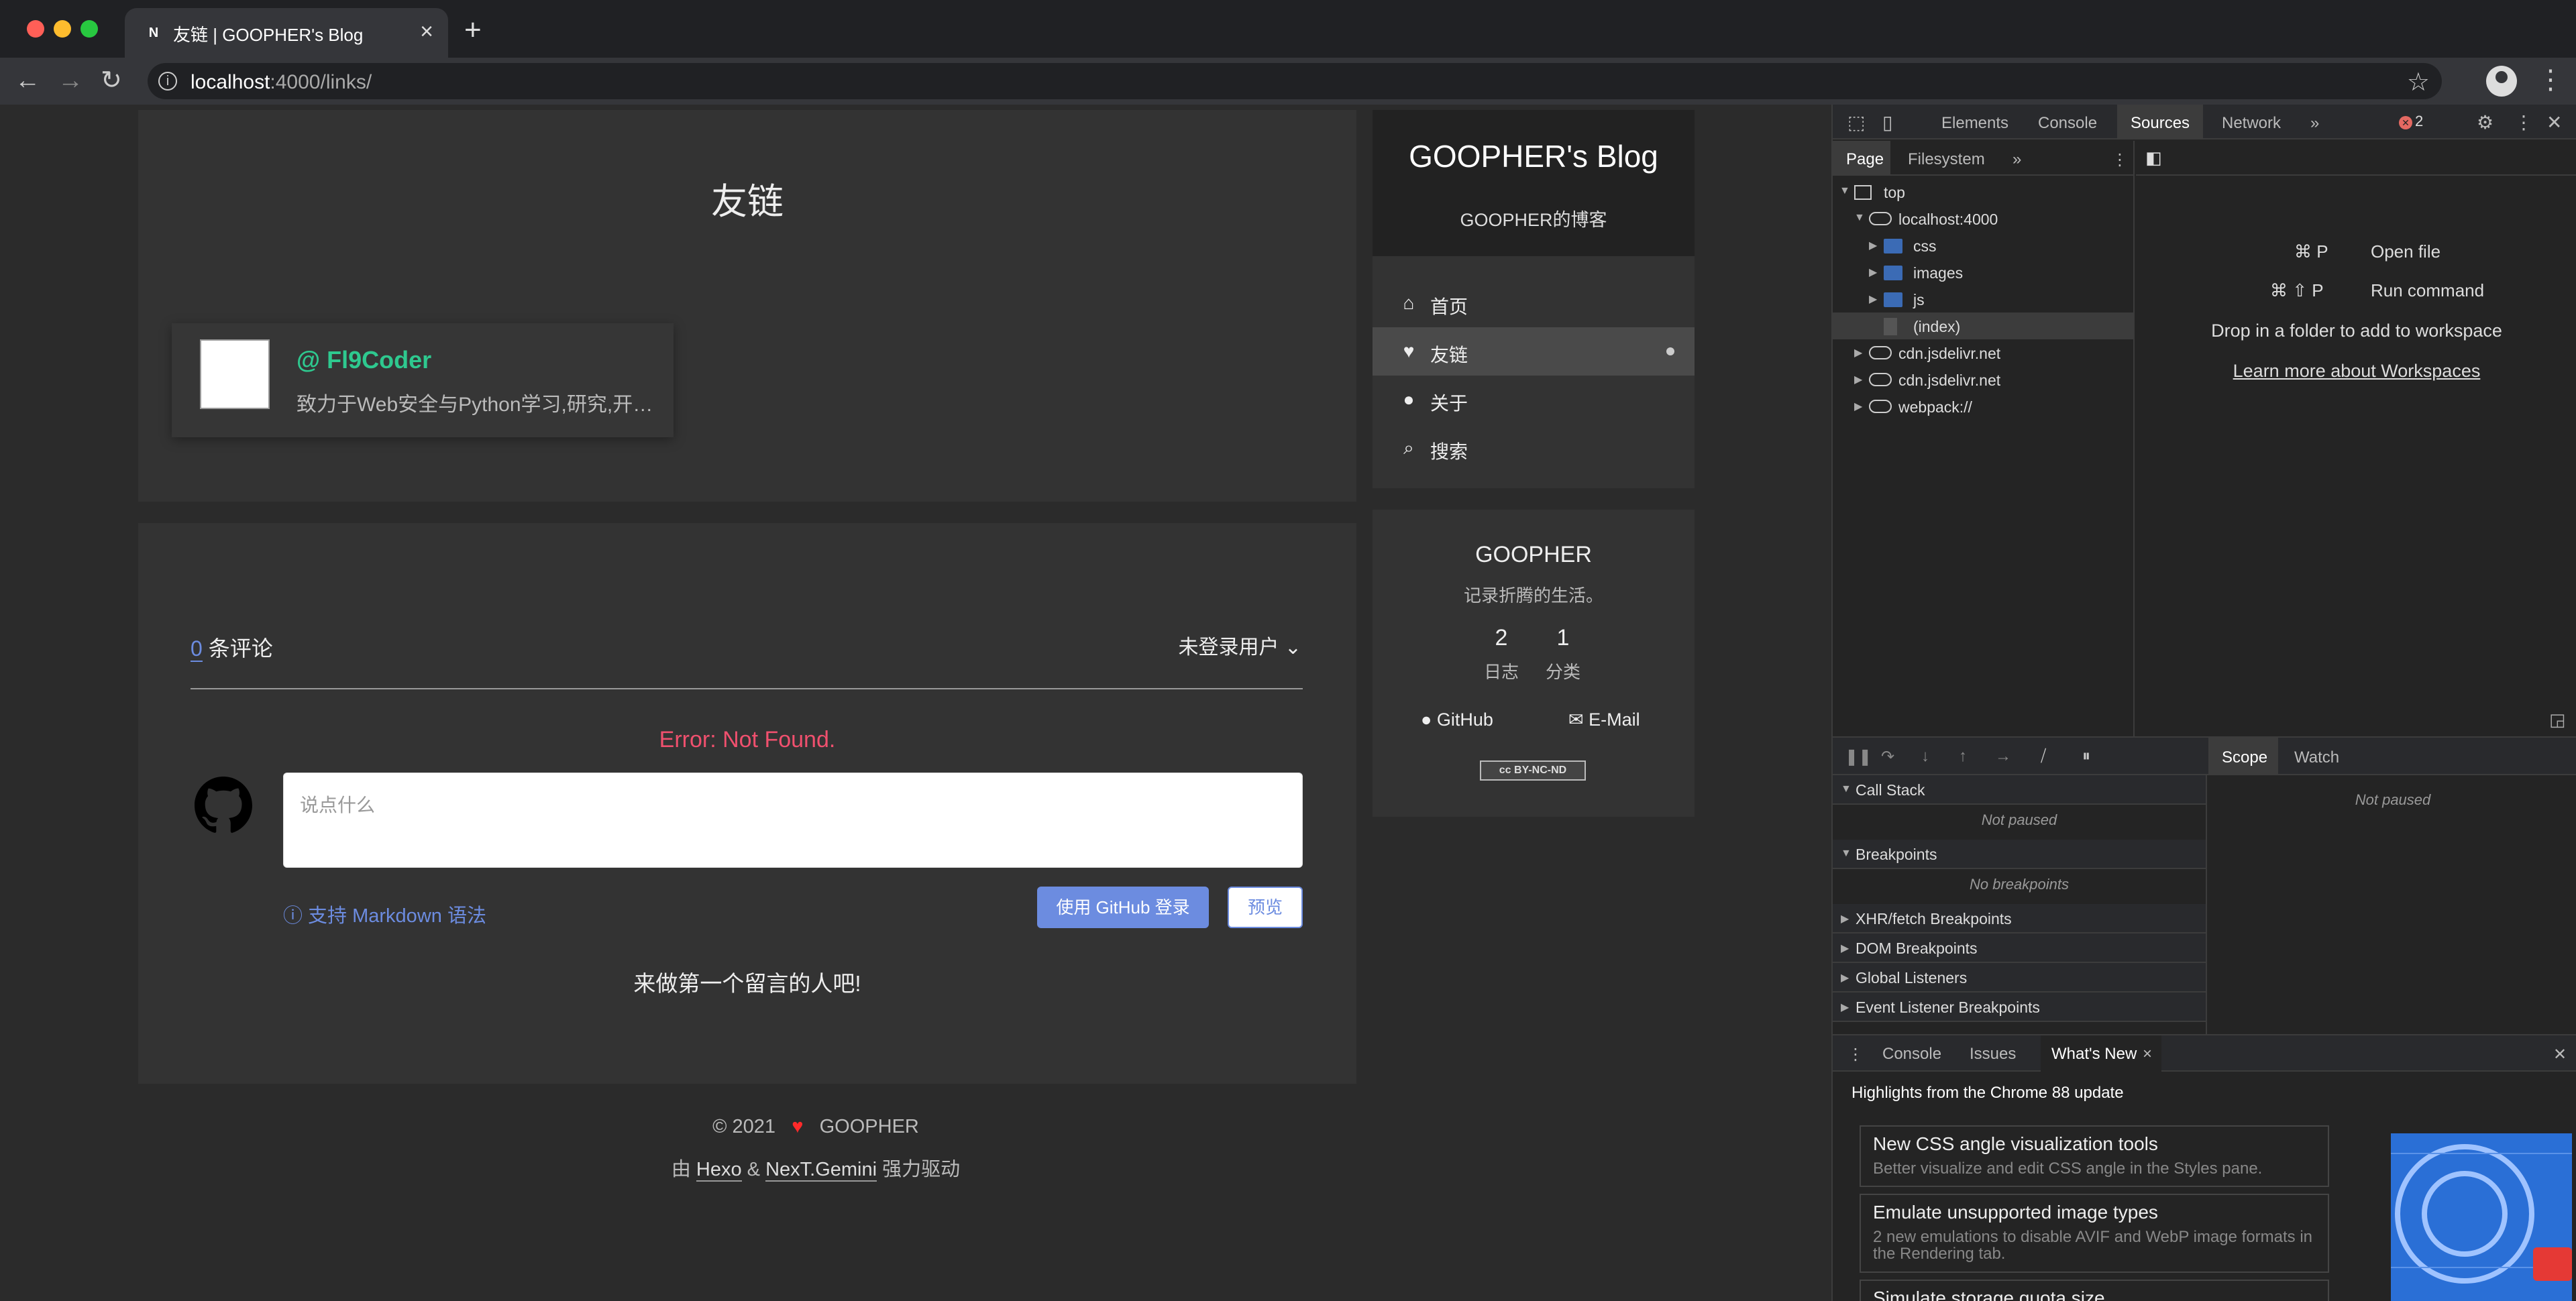 The image size is (2576, 1301). Describe the element at coordinates (70, 80) in the screenshot. I see `forward-button: →` at that location.